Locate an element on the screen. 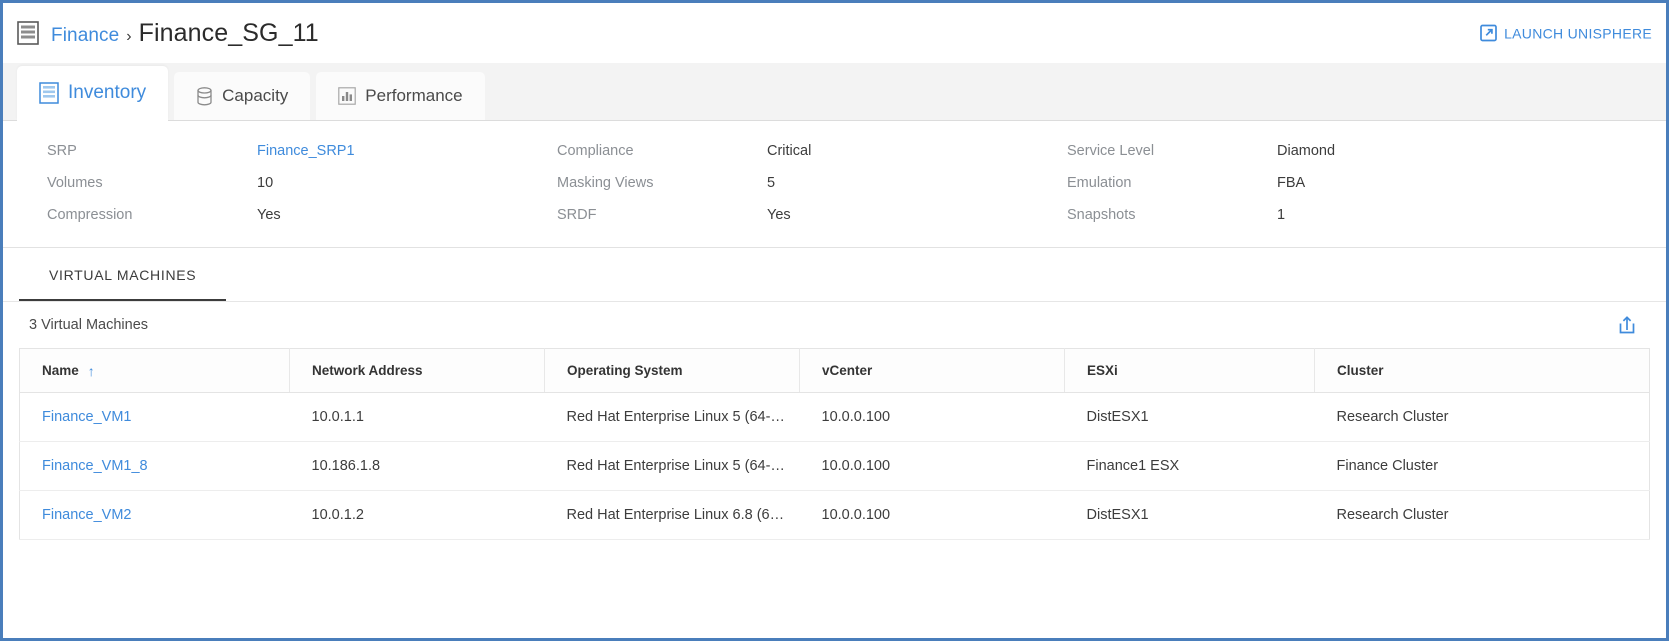  tab-inventory: Inventory is located at coordinates (93, 93).